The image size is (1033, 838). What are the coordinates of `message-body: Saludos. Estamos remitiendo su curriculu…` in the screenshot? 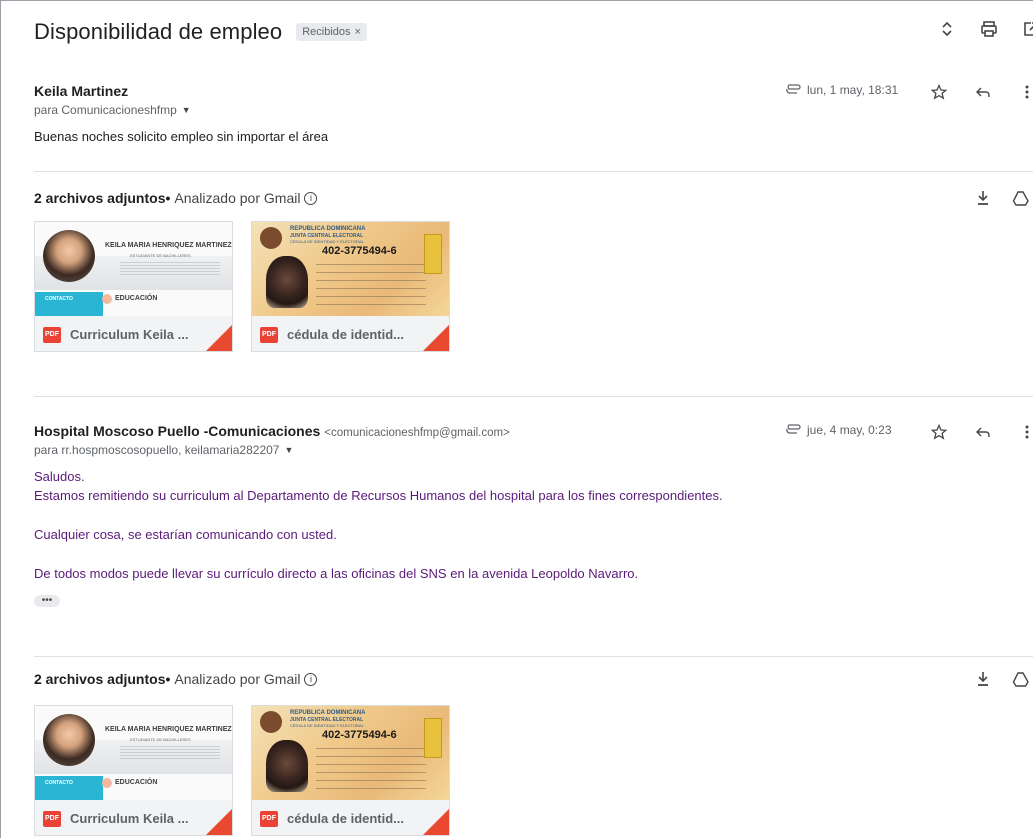 It's located at (533, 525).